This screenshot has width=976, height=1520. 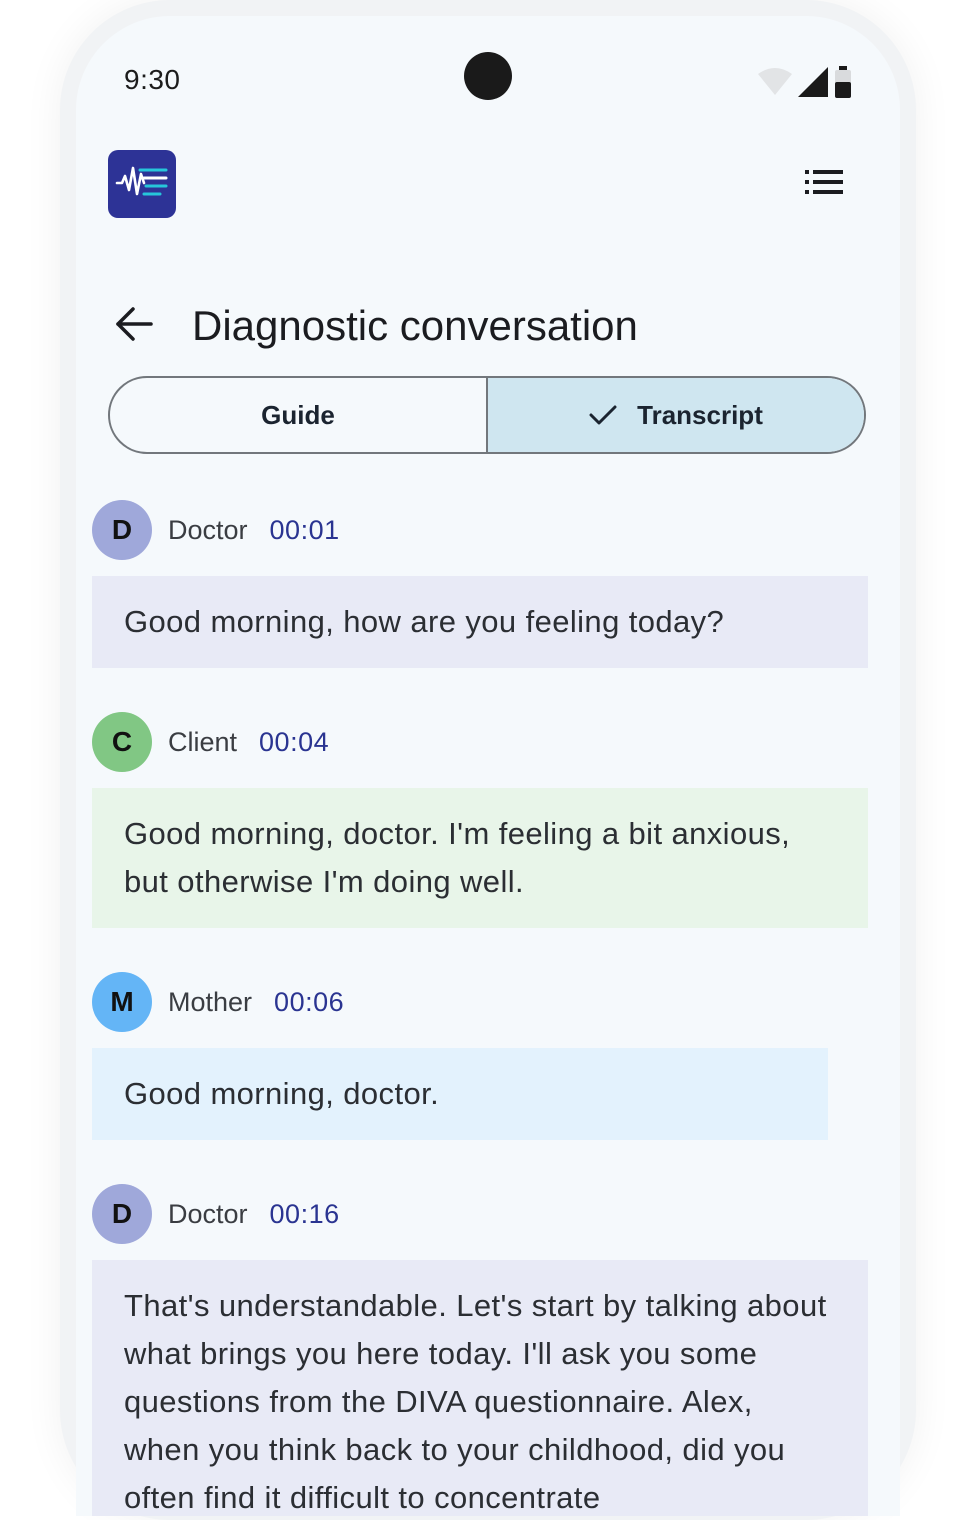 I want to click on view-toggle: Guide Transcript, so click(x=487, y=415).